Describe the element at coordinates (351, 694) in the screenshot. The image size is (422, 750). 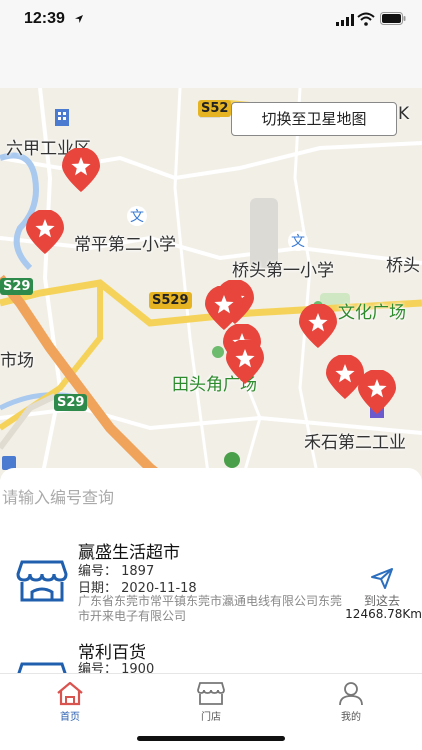
I see `profile-icon` at that location.